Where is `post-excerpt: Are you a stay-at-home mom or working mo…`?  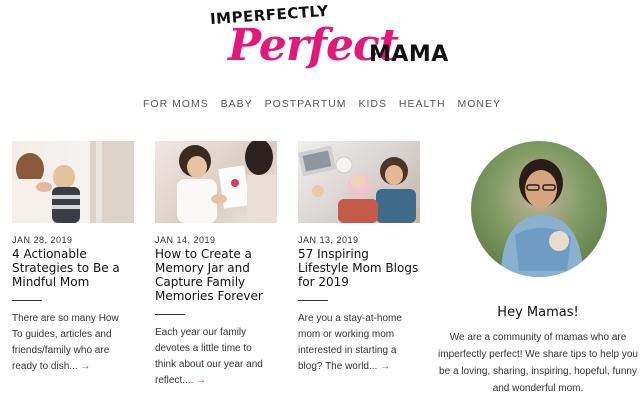 post-excerpt: Are you a stay-at-home mom or working mo… is located at coordinates (350, 342).